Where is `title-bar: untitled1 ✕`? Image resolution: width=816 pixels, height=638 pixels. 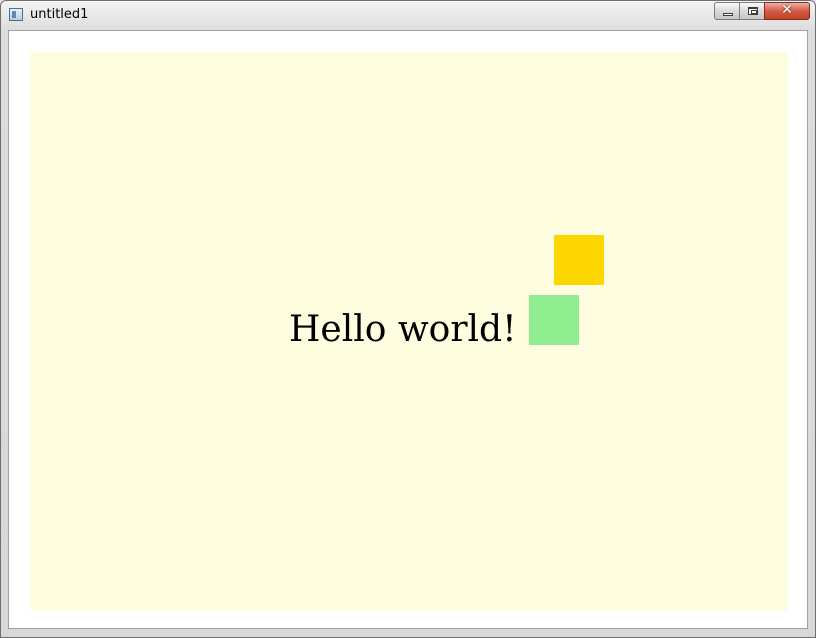 title-bar: untitled1 ✕ is located at coordinates (408, 15).